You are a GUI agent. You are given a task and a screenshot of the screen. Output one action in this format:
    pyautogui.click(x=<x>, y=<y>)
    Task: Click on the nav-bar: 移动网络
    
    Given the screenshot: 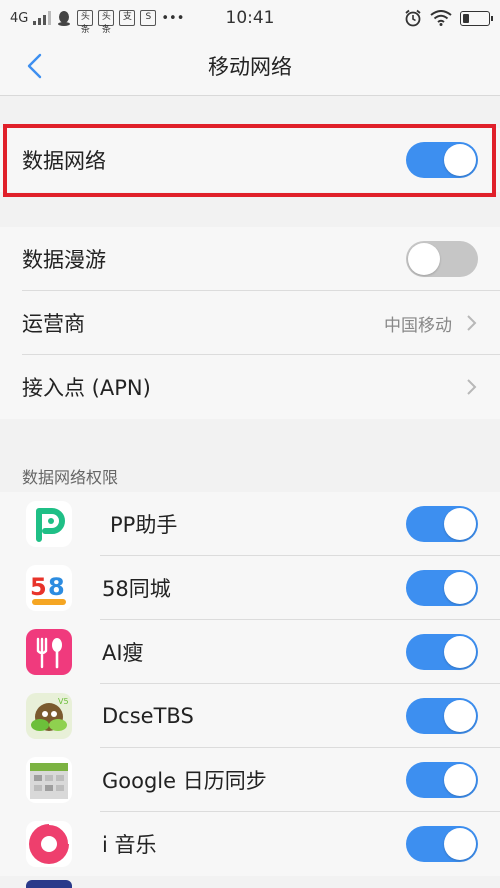 What is the action you would take?
    pyautogui.click(x=250, y=66)
    